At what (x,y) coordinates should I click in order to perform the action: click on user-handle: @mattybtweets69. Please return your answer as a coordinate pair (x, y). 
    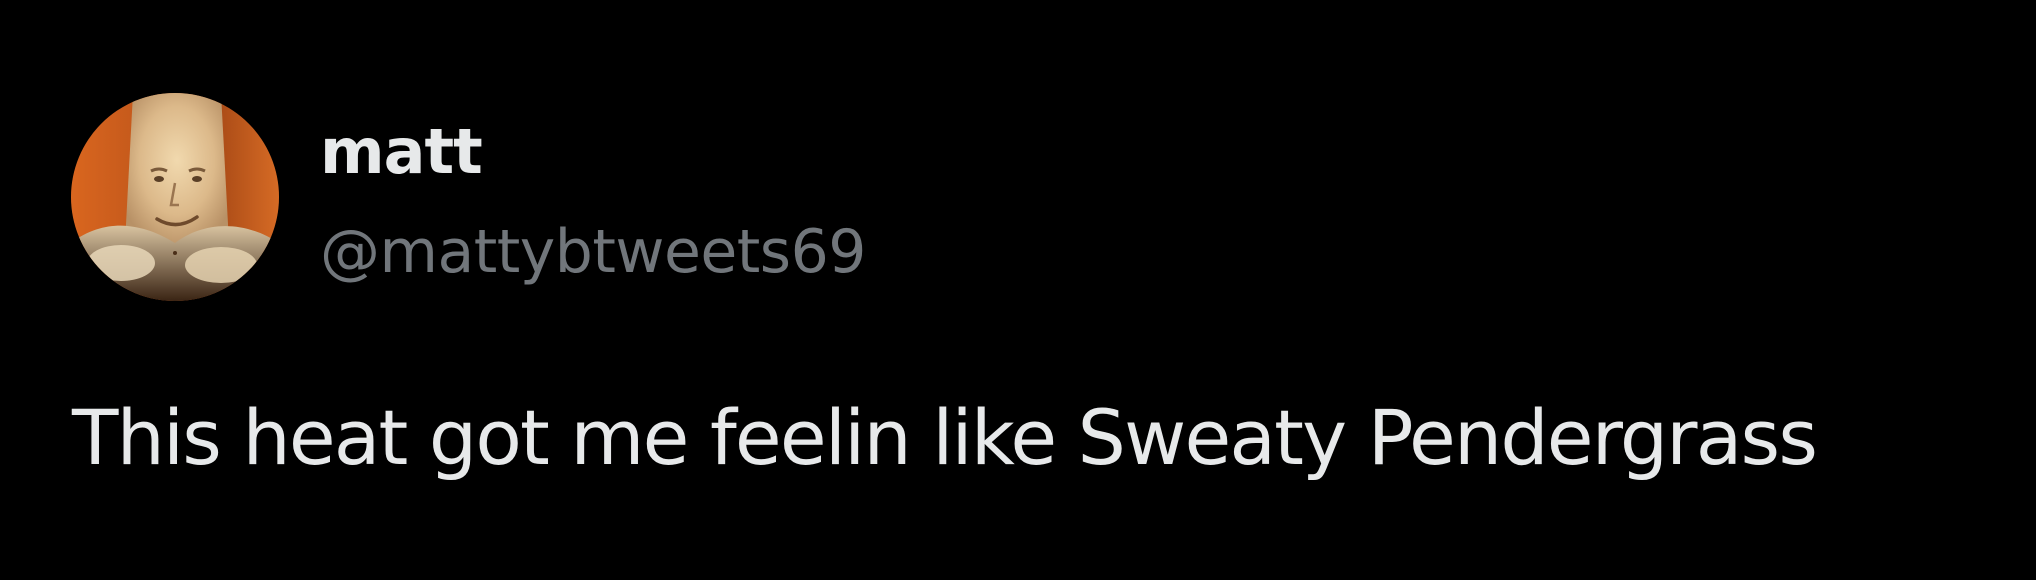
    Looking at the image, I should click on (593, 252).